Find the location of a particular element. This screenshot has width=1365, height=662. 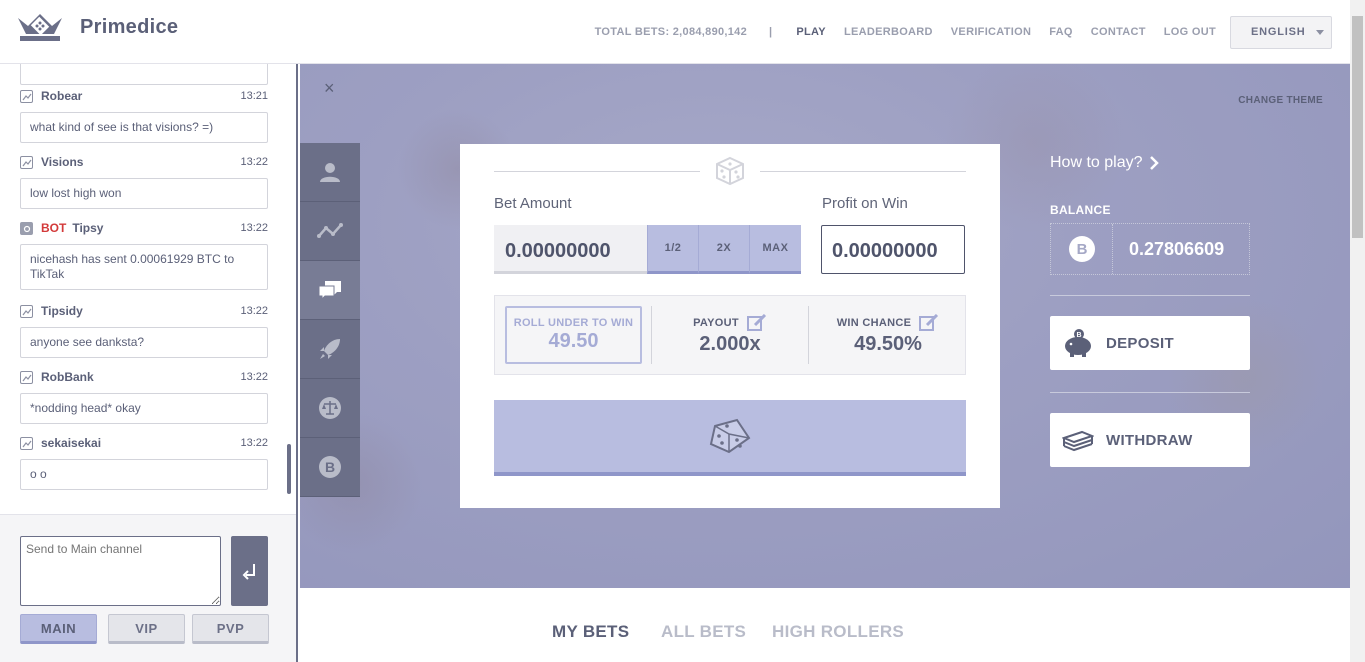

sidebar-item-fairness is located at coordinates (330, 408).